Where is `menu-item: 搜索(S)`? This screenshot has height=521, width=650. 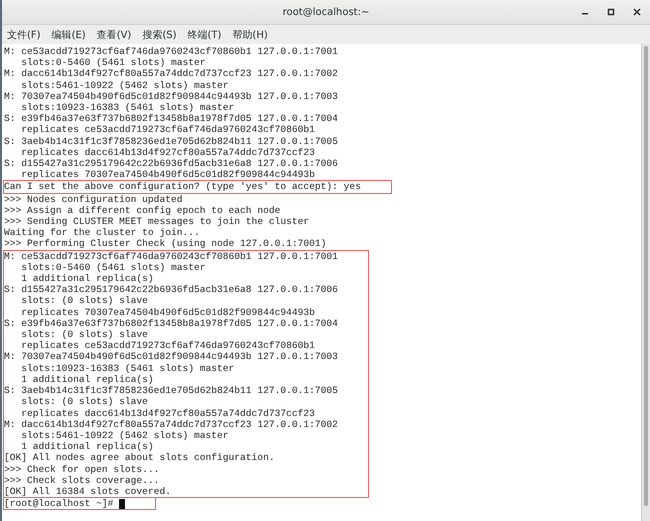
menu-item: 搜索(S) is located at coordinates (159, 35).